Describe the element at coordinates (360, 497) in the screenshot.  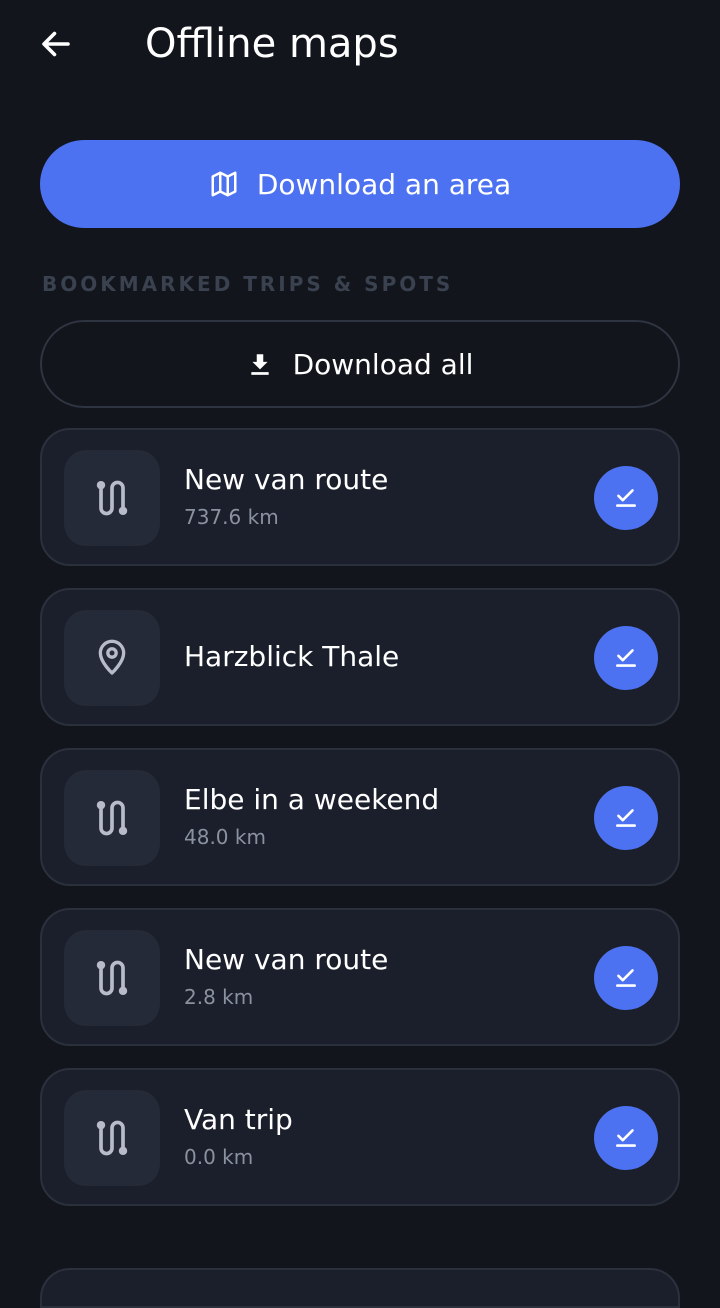
I see `list-item: New van route 737.6 km` at that location.